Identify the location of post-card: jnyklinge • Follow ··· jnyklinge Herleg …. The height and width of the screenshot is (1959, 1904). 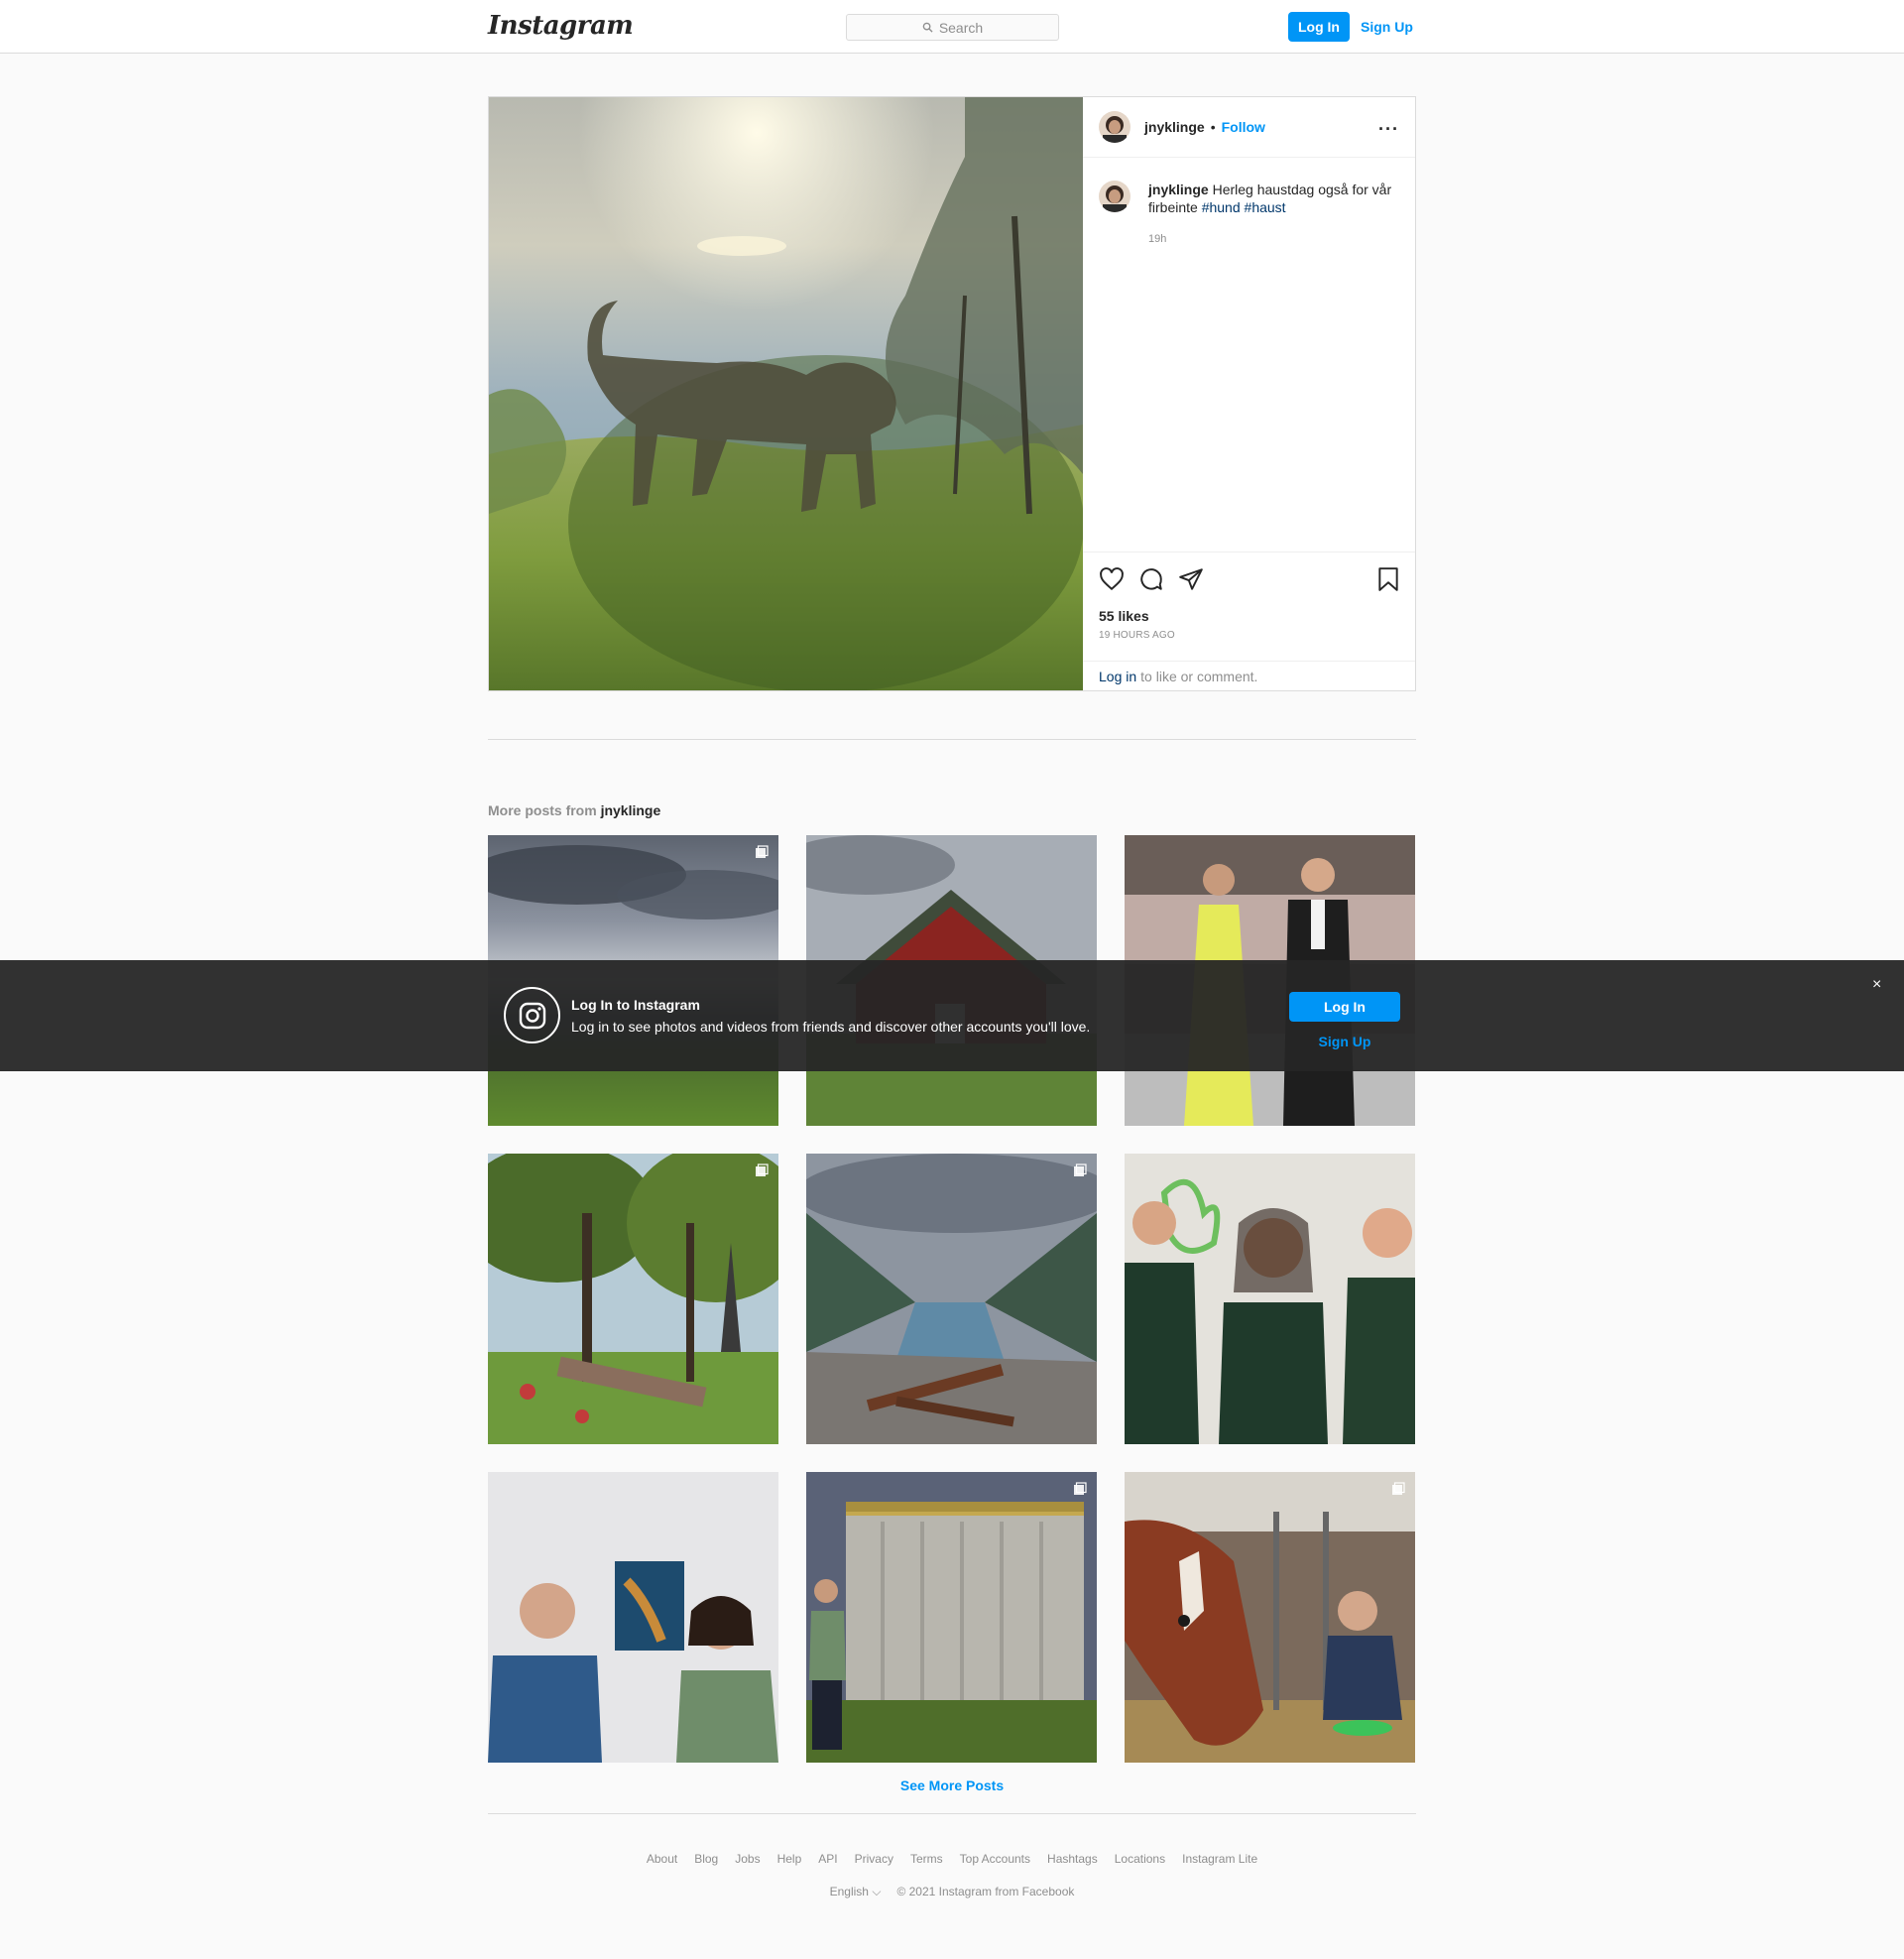
(952, 393).